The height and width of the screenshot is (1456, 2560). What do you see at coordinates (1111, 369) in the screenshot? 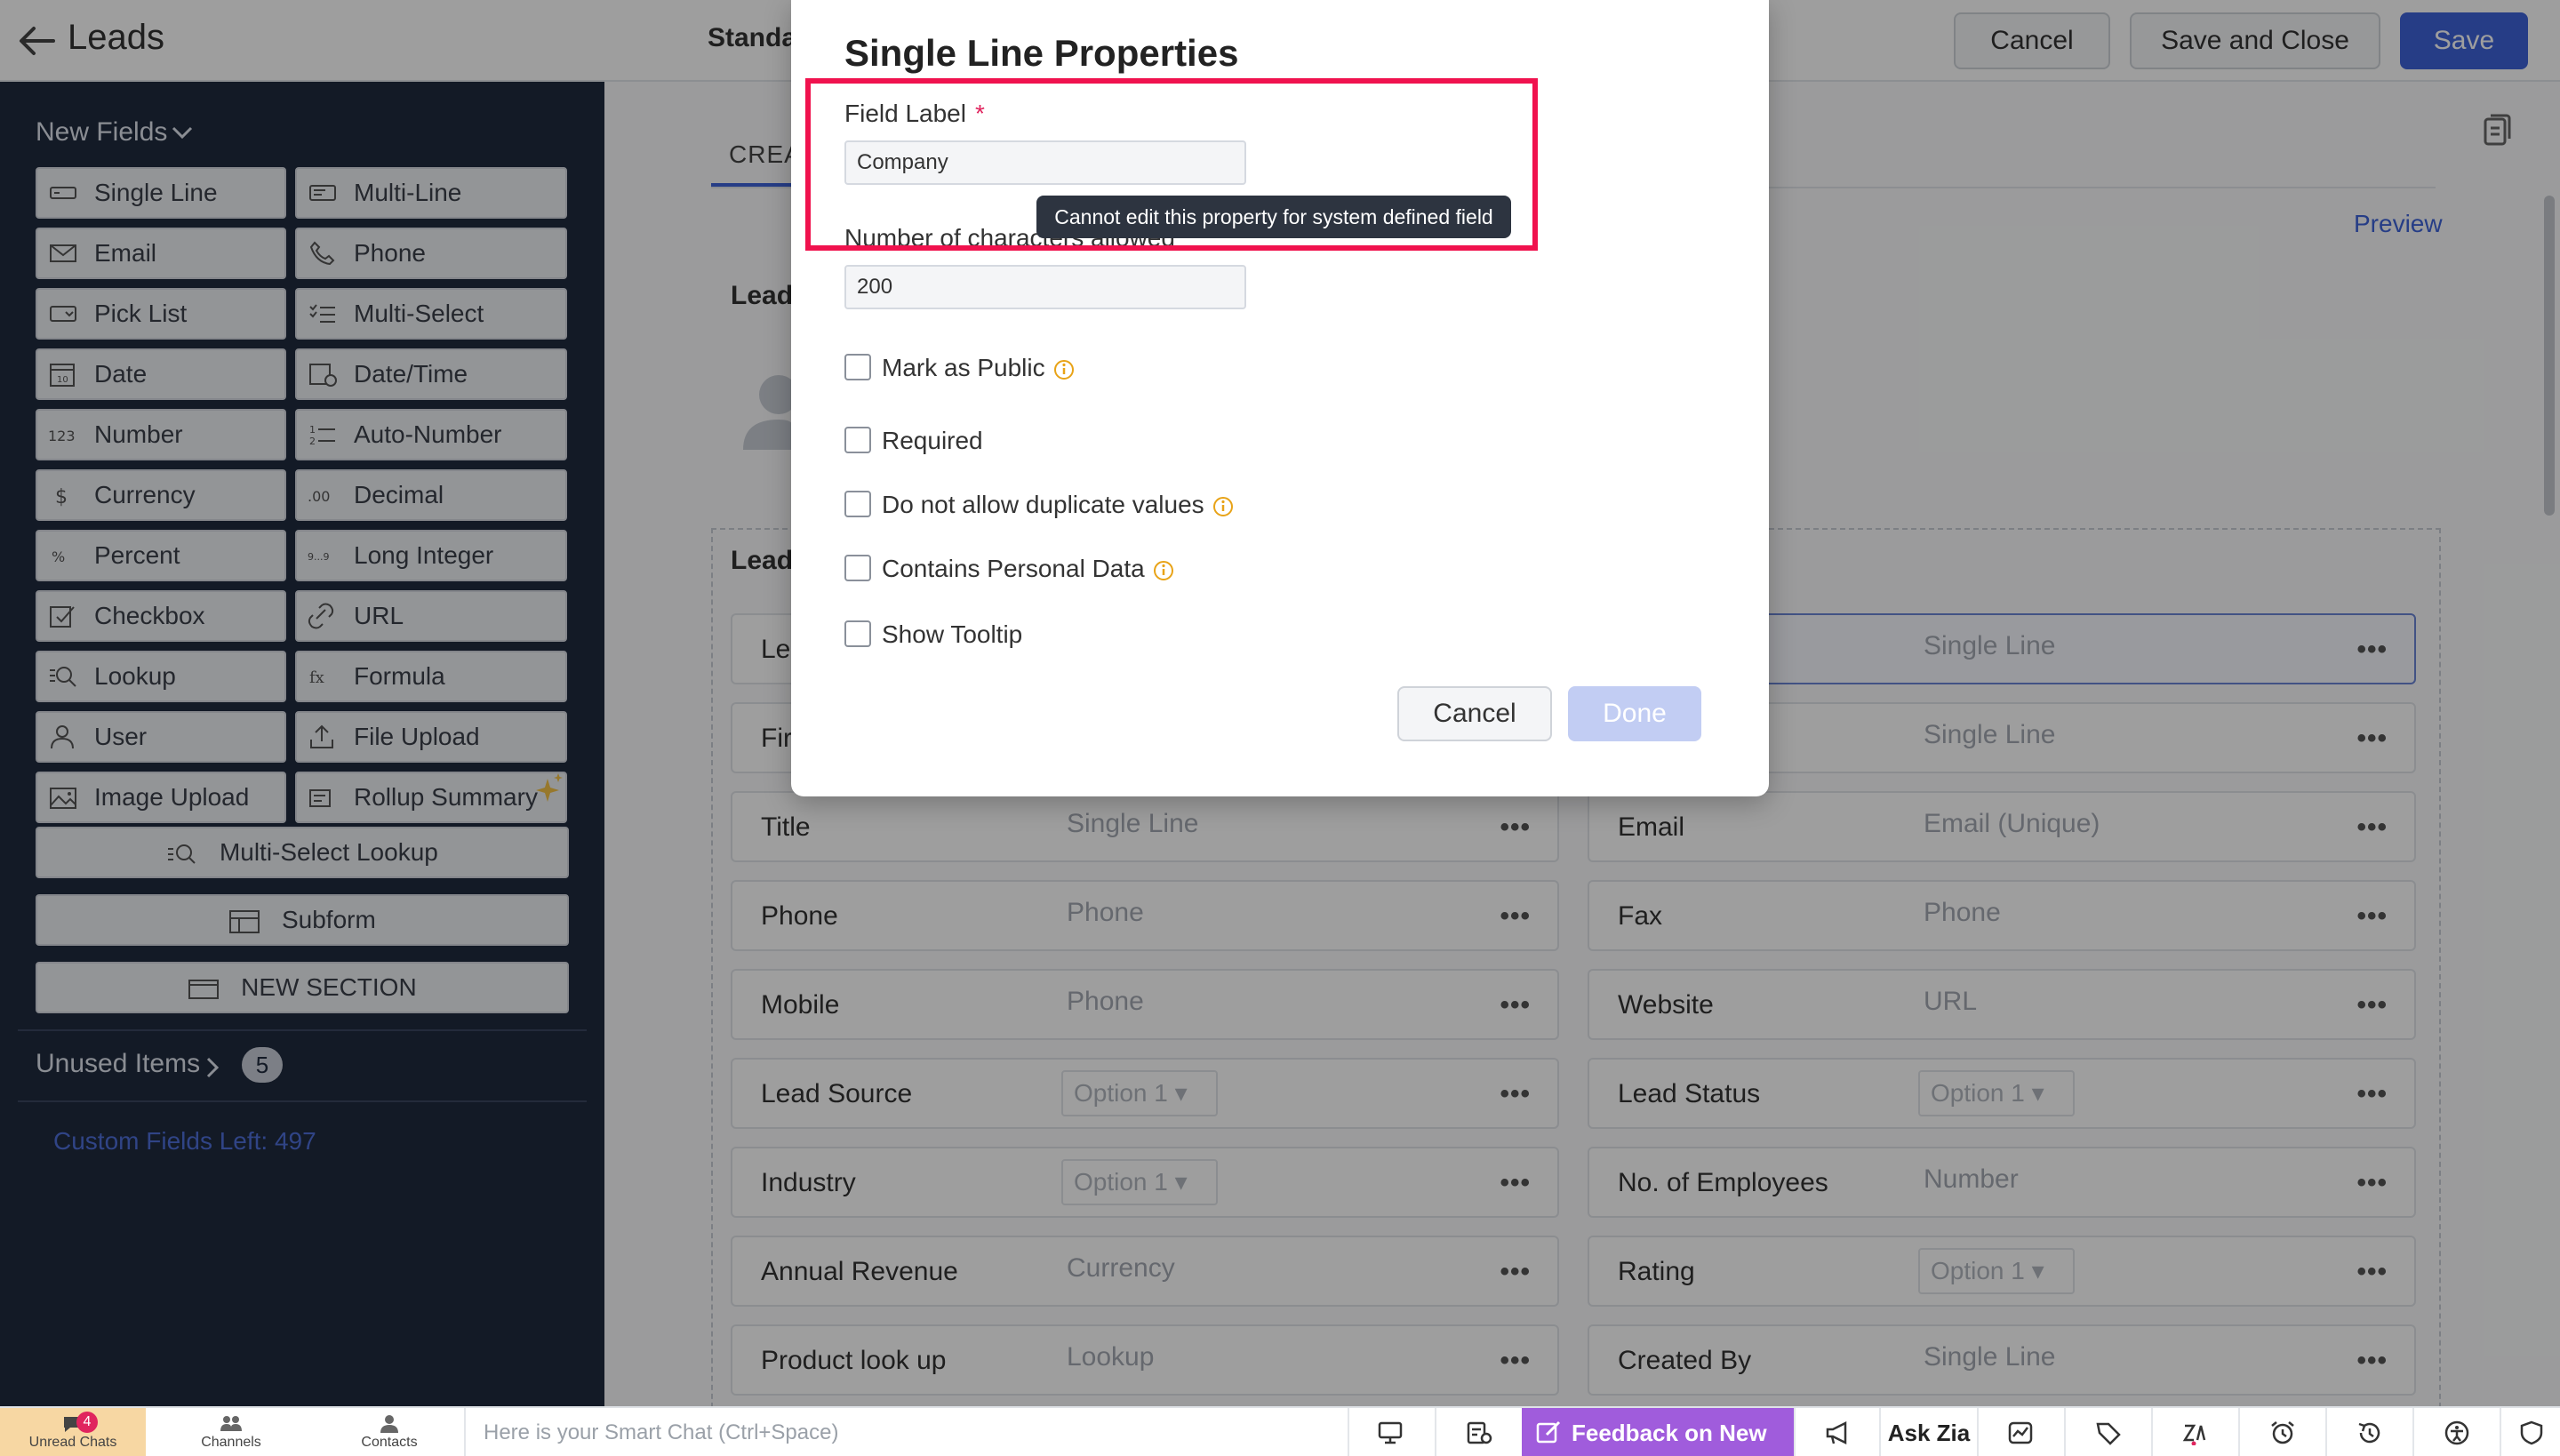
I see `checkbox-row: Mark as Public` at bounding box center [1111, 369].